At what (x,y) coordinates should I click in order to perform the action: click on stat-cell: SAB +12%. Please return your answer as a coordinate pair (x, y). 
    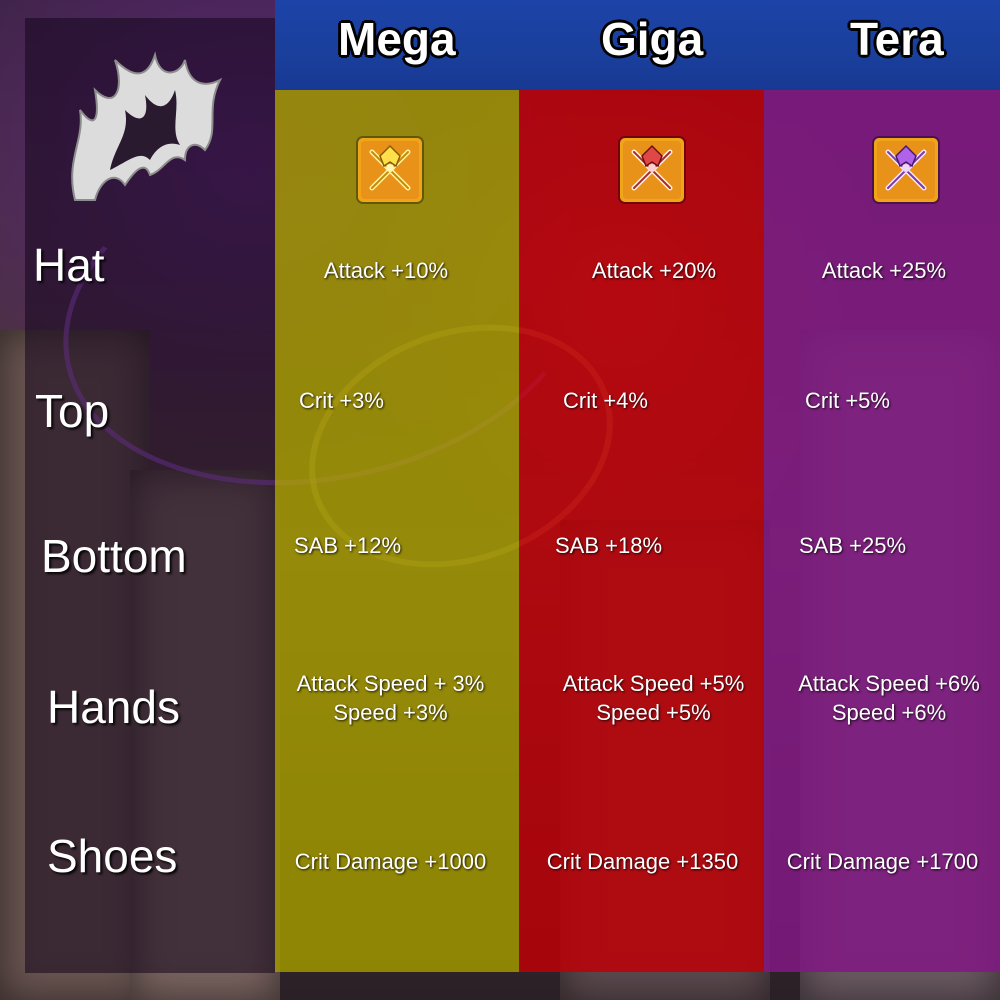
    Looking at the image, I should click on (348, 545).